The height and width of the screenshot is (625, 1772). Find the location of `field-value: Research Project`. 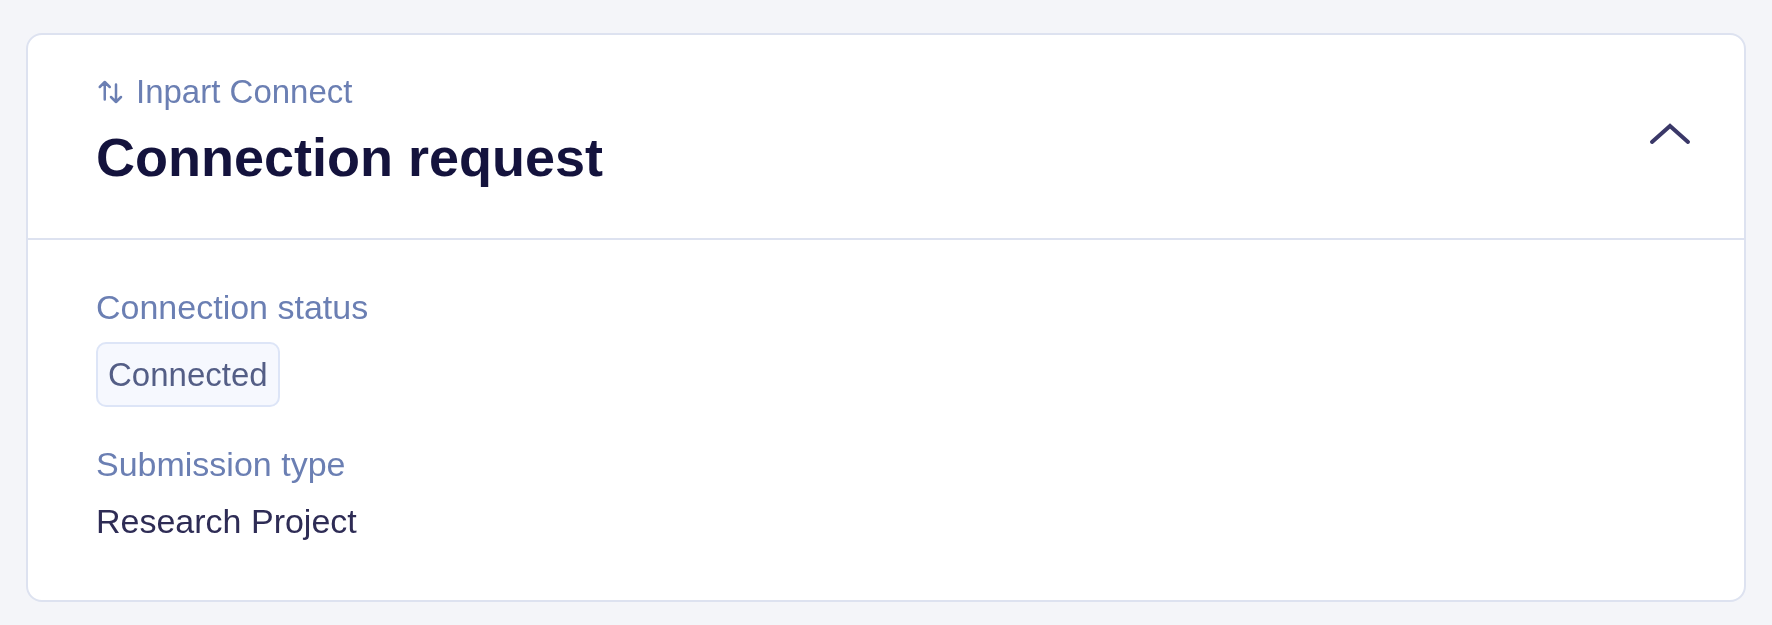

field-value: Research Project is located at coordinates (227, 521).